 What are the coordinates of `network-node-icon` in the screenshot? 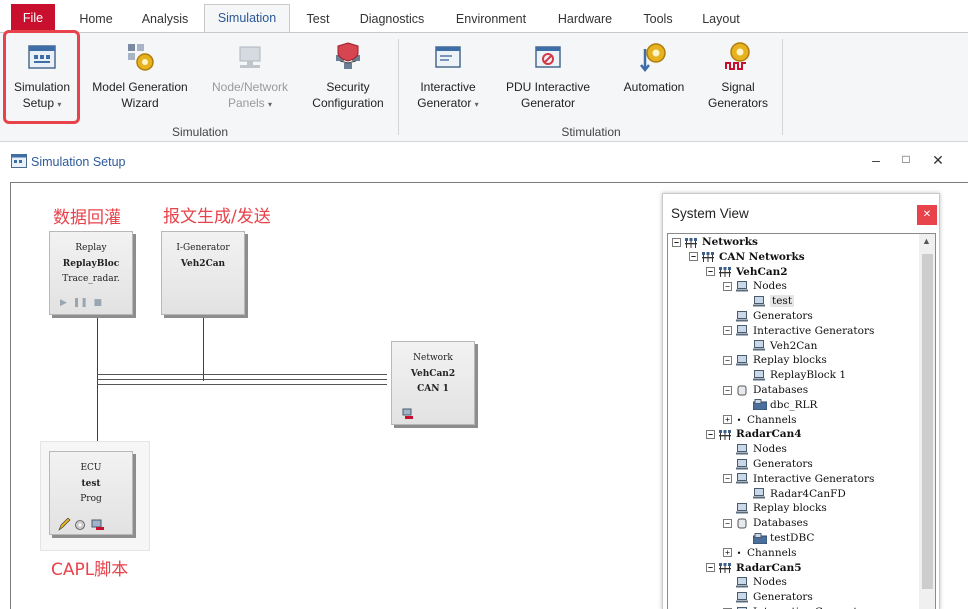 It's located at (408, 414).